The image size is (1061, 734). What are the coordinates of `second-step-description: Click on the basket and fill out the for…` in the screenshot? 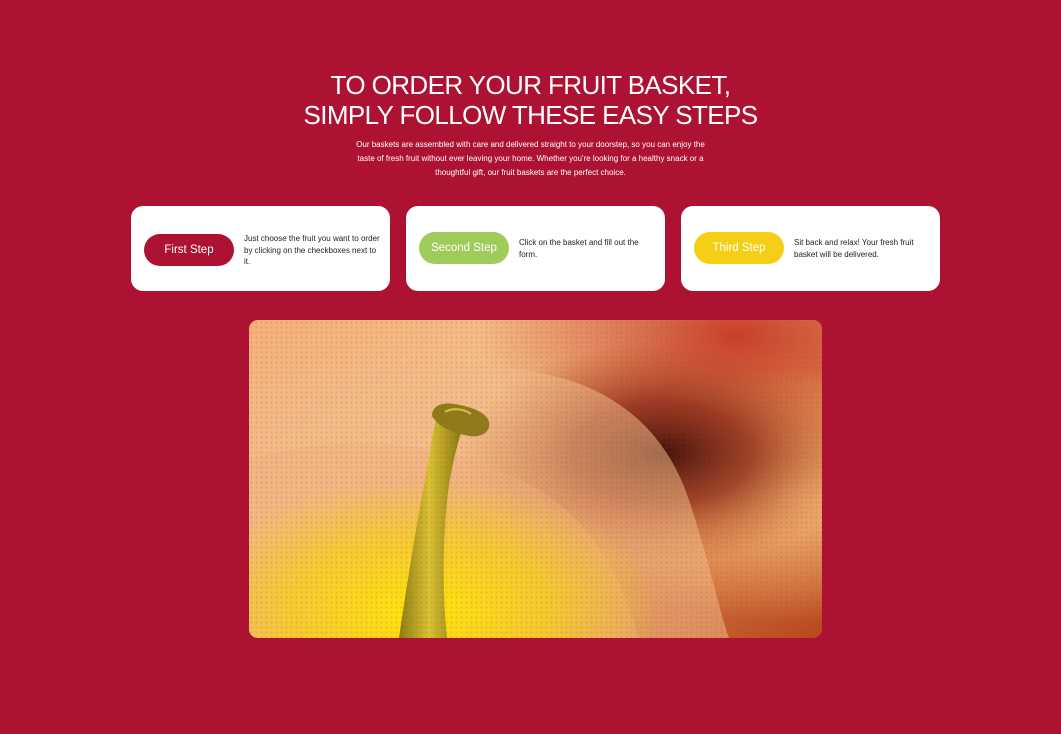 It's located at (579, 248).